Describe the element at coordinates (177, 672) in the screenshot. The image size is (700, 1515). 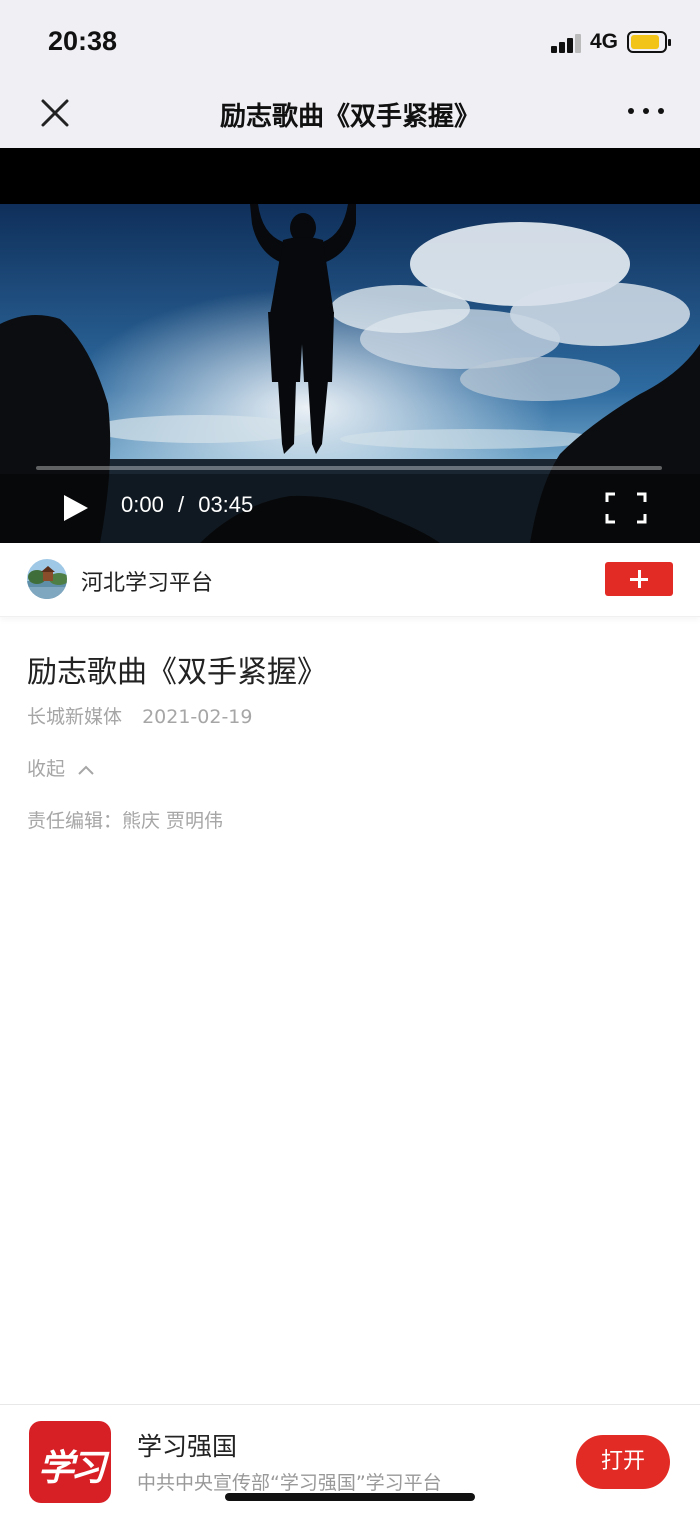
I see `article-title: 励志歌曲《双手紧握》` at that location.